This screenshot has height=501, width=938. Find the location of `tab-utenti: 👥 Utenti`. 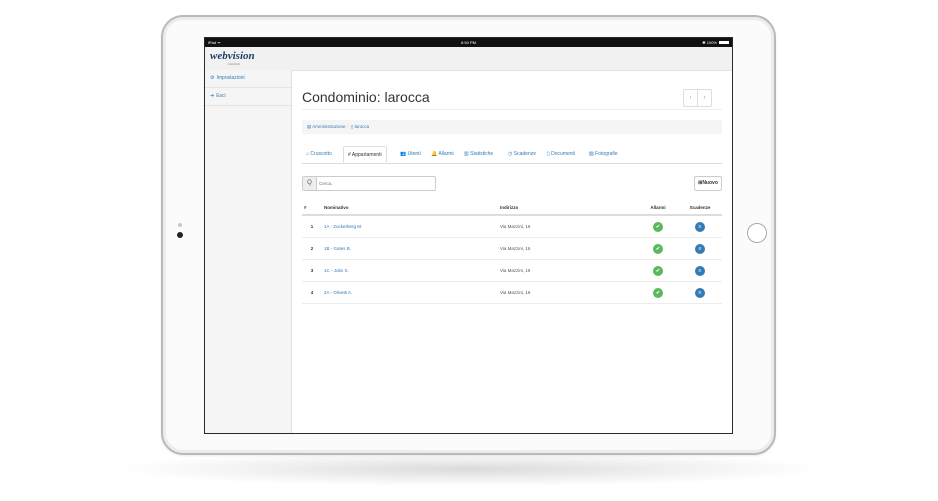

tab-utenti: 👥 Utenti is located at coordinates (410, 154).